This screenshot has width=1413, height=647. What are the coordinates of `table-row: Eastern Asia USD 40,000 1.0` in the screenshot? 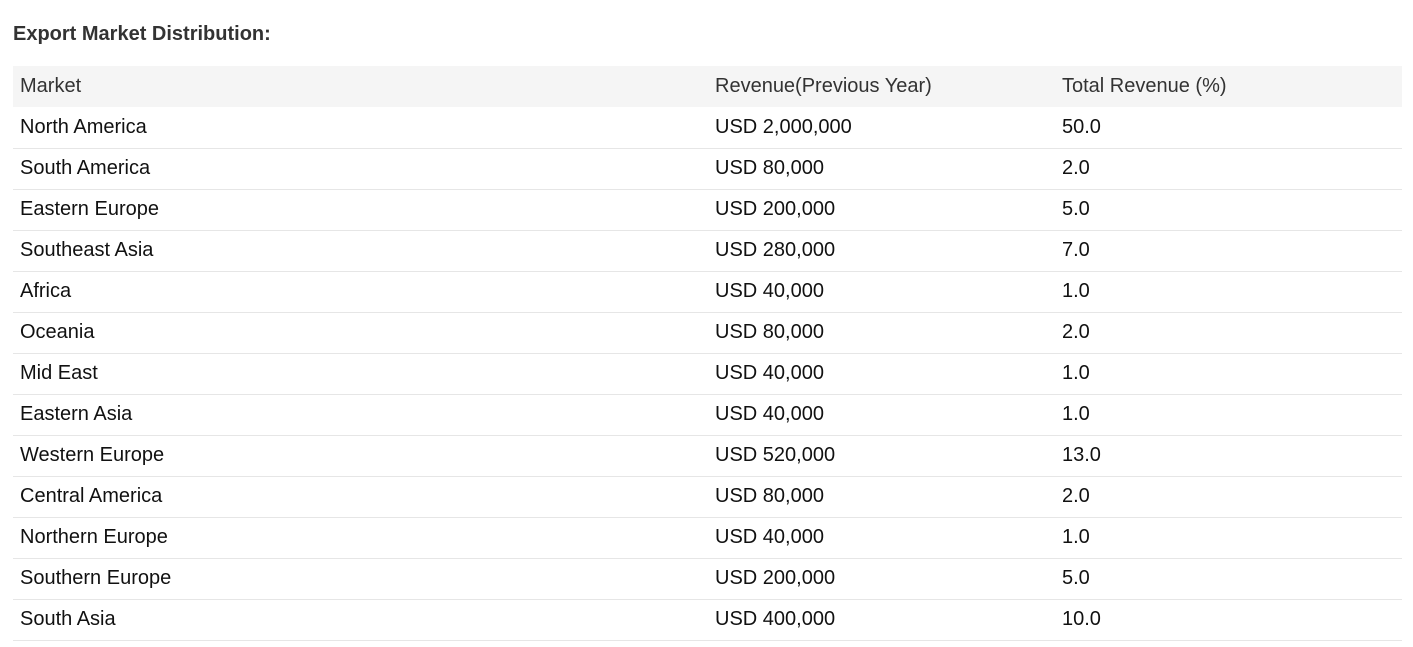 It's located at (707, 414).